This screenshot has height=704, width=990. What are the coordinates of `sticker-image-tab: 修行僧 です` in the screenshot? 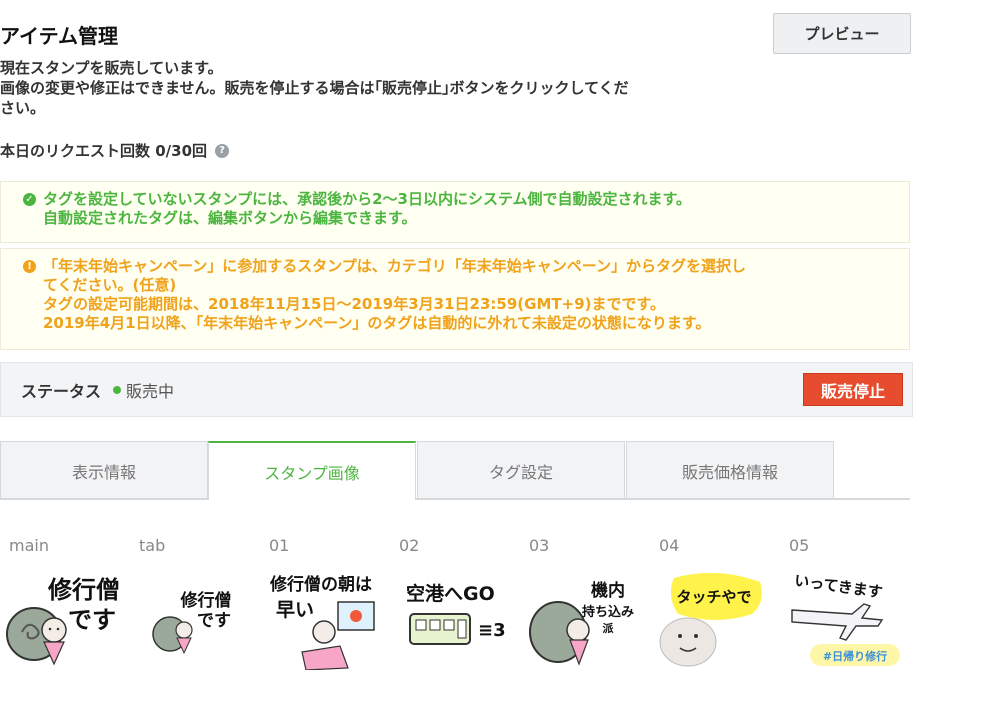 It's located at (204, 619).